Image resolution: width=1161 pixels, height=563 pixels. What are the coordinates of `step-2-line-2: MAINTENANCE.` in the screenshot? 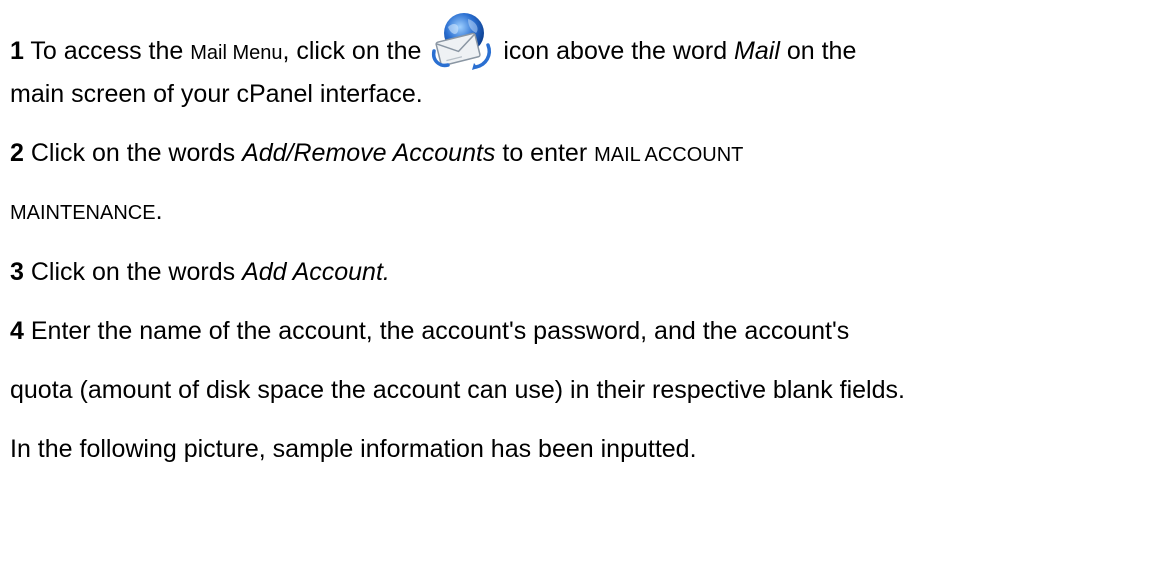 It's located at (86, 212).